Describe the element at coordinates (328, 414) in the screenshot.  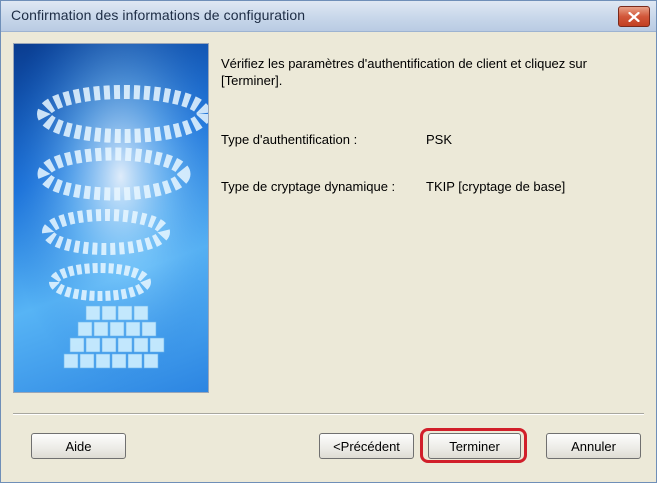
I see `divider` at that location.